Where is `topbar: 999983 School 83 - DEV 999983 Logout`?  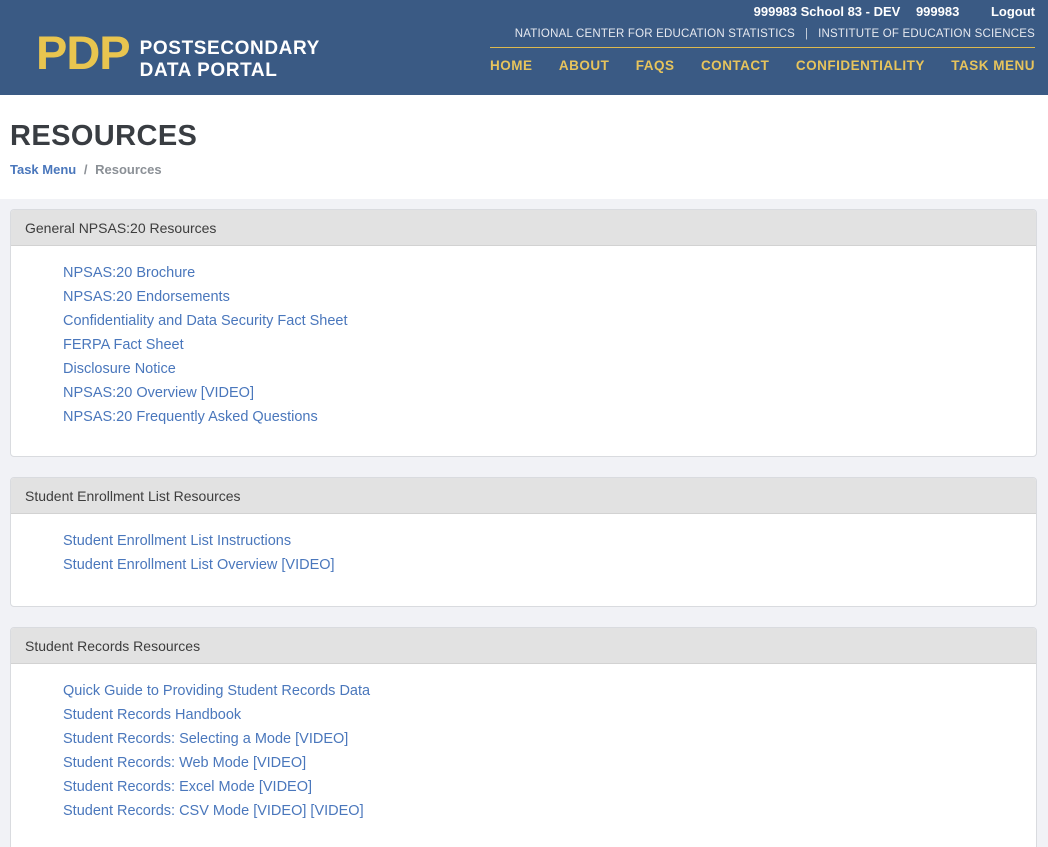
topbar: 999983 School 83 - DEV 999983 Logout is located at coordinates (524, 9).